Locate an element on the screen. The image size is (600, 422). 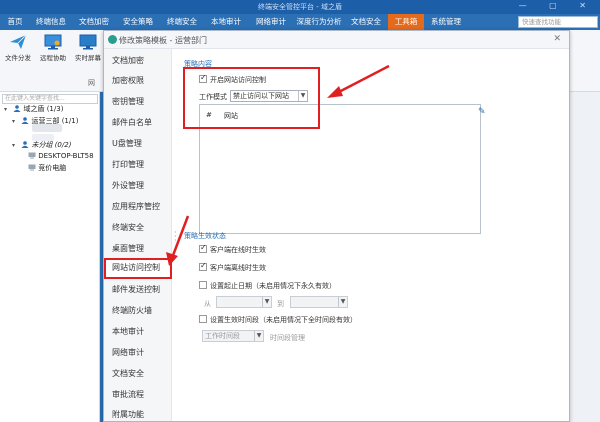
time-period-value: 工作时间段 is located at coordinates (222, 336).